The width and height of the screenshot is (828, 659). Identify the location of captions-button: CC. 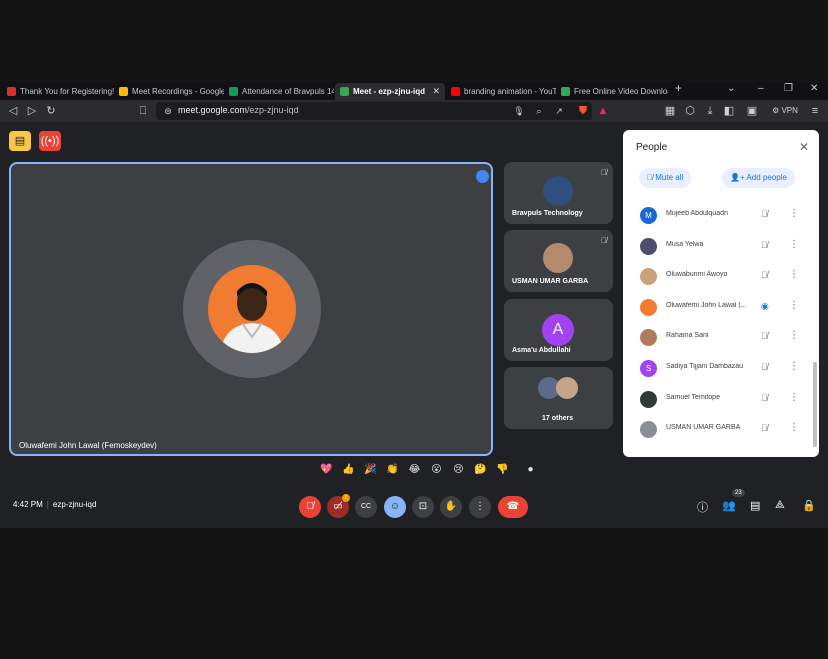
(366, 507).